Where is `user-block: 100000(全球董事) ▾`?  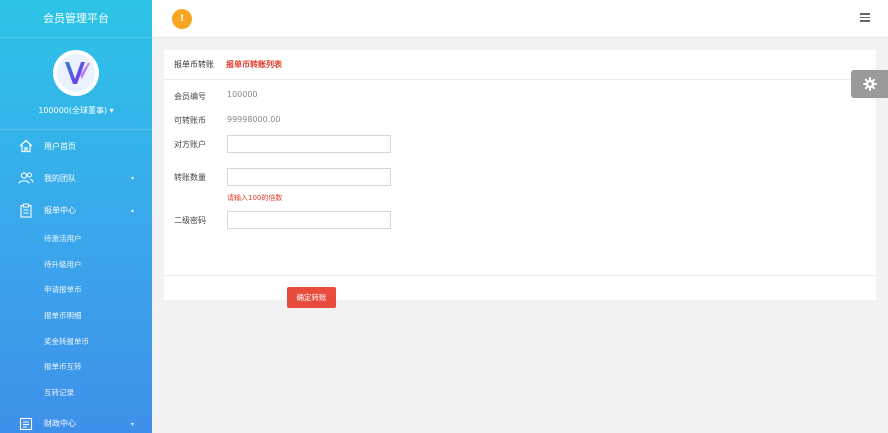
user-block: 100000(全球董事) ▾ is located at coordinates (76, 84).